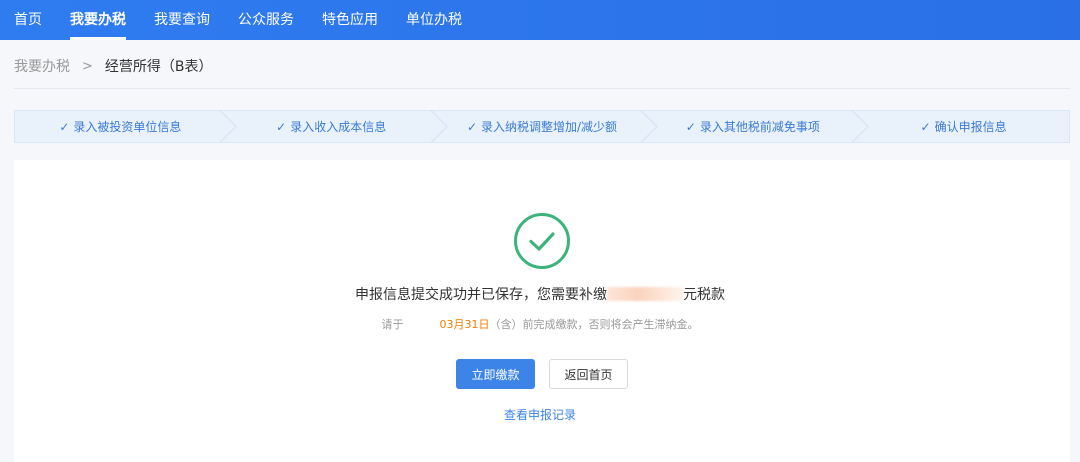 The image size is (1080, 462). What do you see at coordinates (42, 66) in the screenshot?
I see `breadcrumb-parent: 我要办税` at bounding box center [42, 66].